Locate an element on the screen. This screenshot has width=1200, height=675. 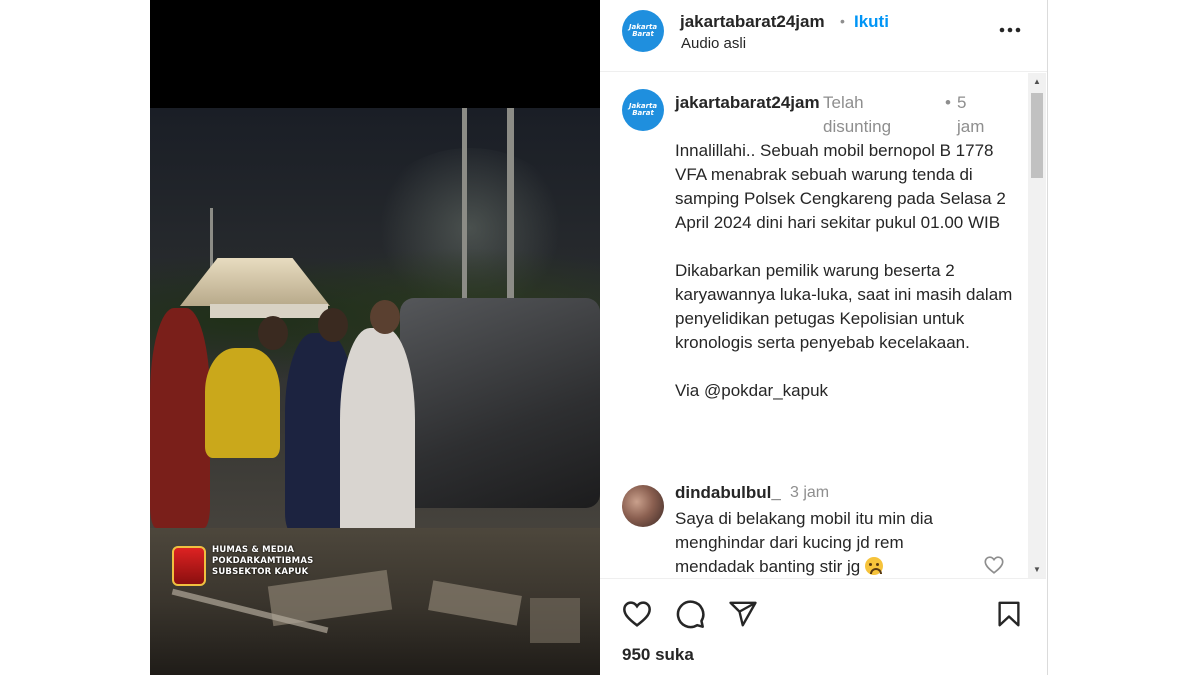
like-button is located at coordinates (637, 614).